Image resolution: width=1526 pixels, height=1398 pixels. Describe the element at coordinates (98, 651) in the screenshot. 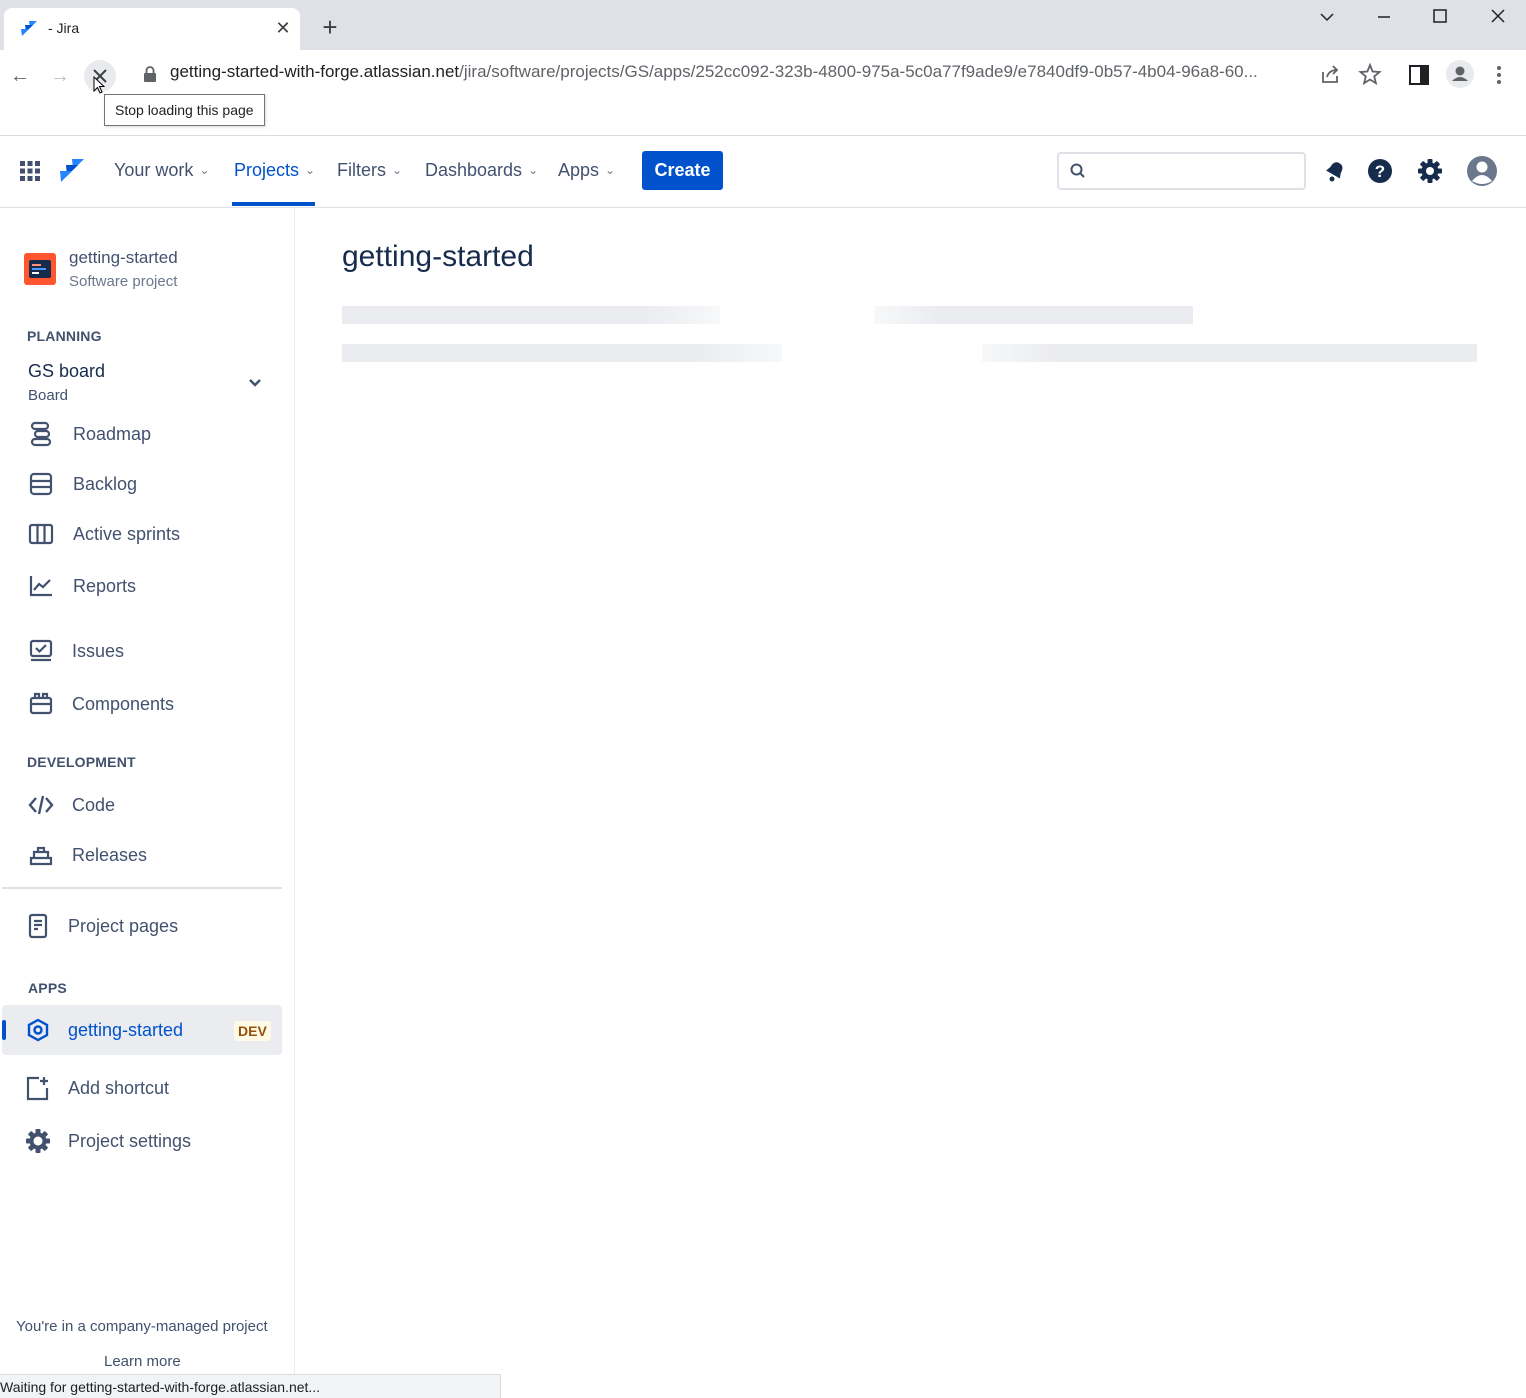

I see `sidebar-item-label: Issues` at that location.